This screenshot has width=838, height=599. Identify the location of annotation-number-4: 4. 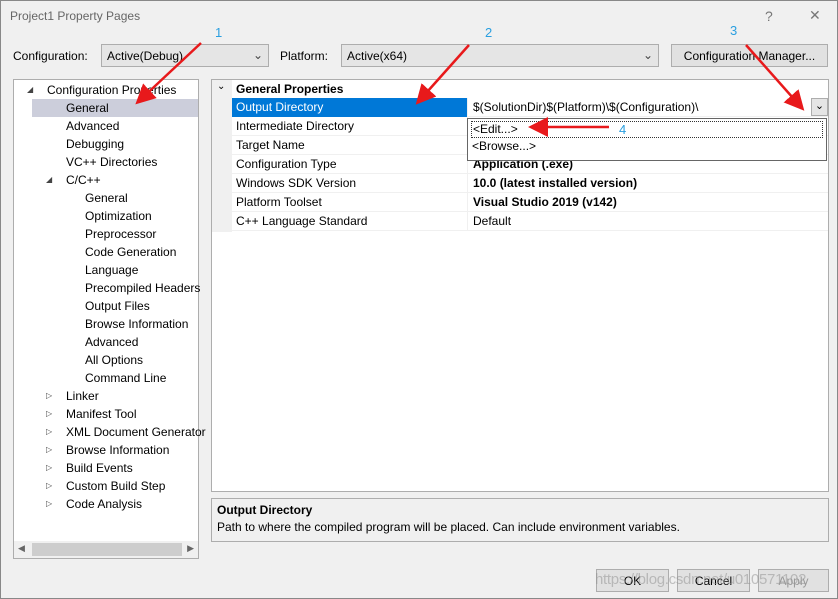
(623, 129).